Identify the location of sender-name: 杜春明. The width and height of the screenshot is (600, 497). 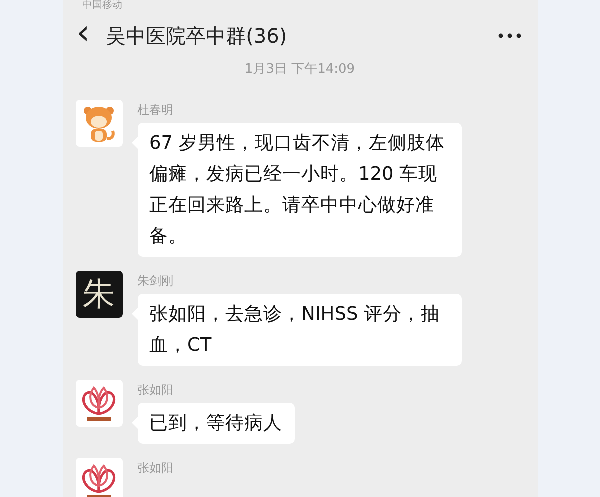
(156, 110).